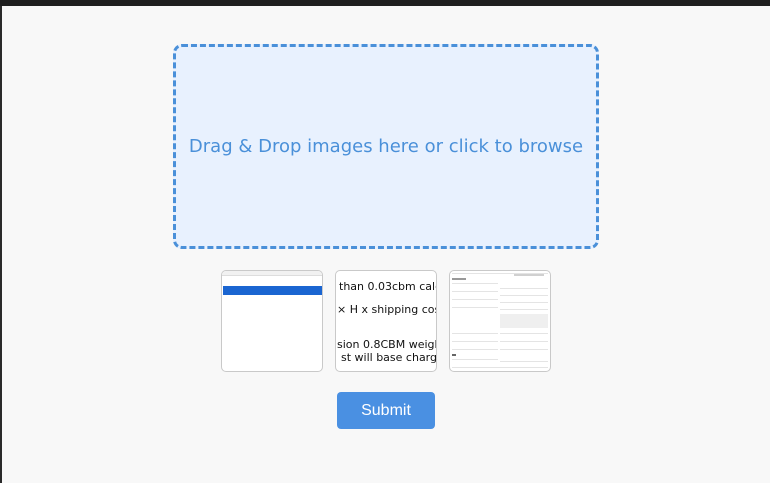 The image size is (770, 483). I want to click on thumbnail-form-preview, so click(500, 321).